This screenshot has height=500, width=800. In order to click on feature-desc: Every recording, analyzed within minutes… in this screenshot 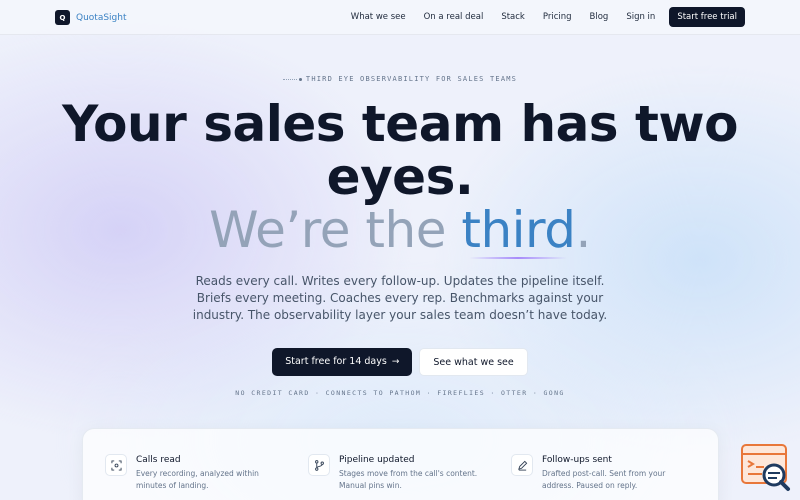, I will do `click(197, 479)`.